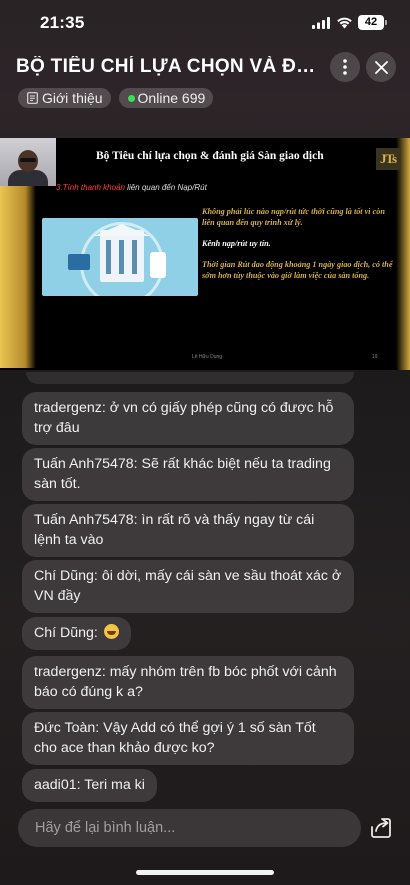 The image size is (410, 885). Describe the element at coordinates (344, 23) in the screenshot. I see `wifi-icon` at that location.